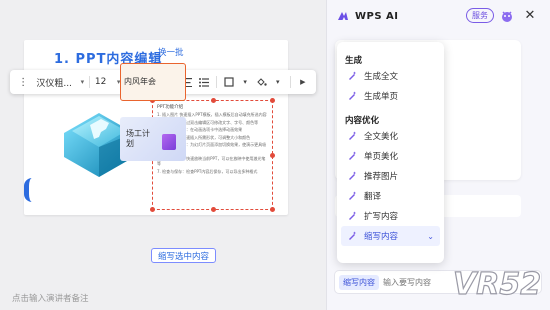  Describe the element at coordinates (203, 82) in the screenshot. I see `list-icon` at that location.